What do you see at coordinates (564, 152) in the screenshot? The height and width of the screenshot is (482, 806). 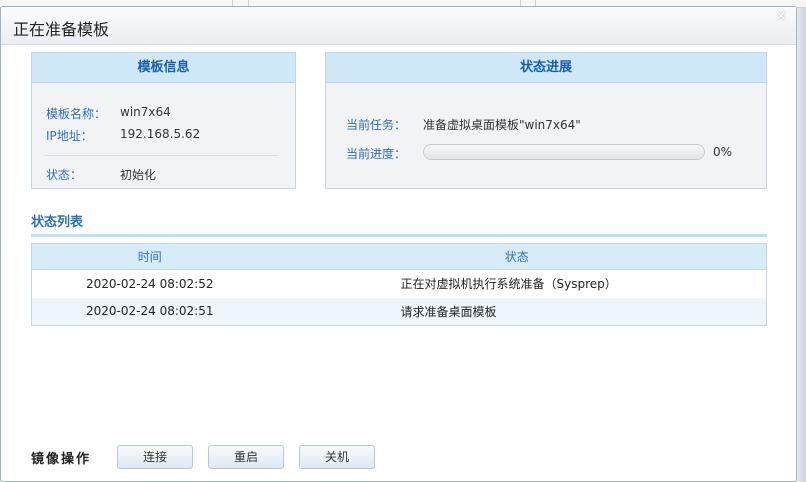 I see `progress-bar` at bounding box center [564, 152].